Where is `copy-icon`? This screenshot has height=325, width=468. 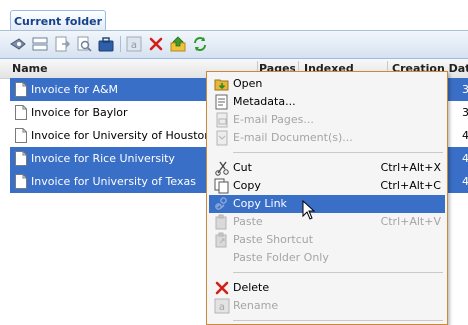 copy-icon is located at coordinates (221, 186).